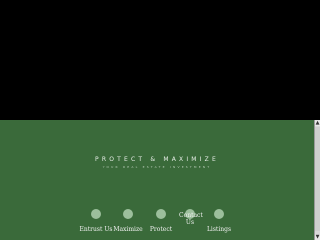 This screenshot has height=240, width=320. I want to click on vertical-scrollbar: ▲ ▼, so click(317, 180).